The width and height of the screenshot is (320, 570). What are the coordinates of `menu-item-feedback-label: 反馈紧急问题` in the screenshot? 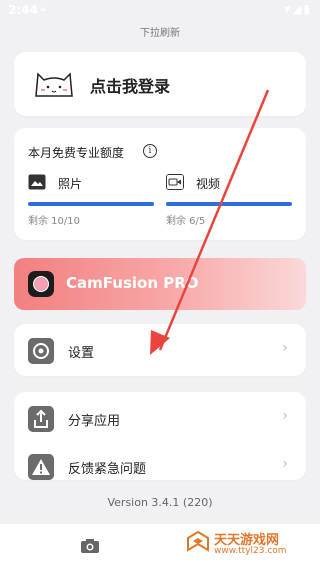 It's located at (107, 469).